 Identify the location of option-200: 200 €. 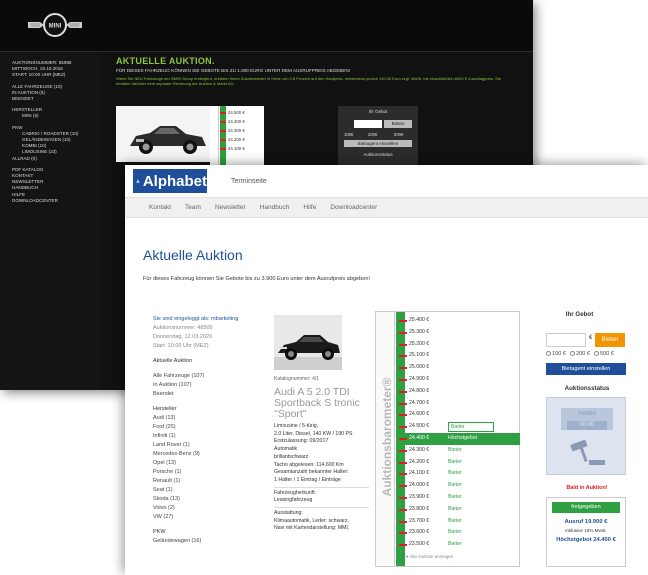
(580, 354).